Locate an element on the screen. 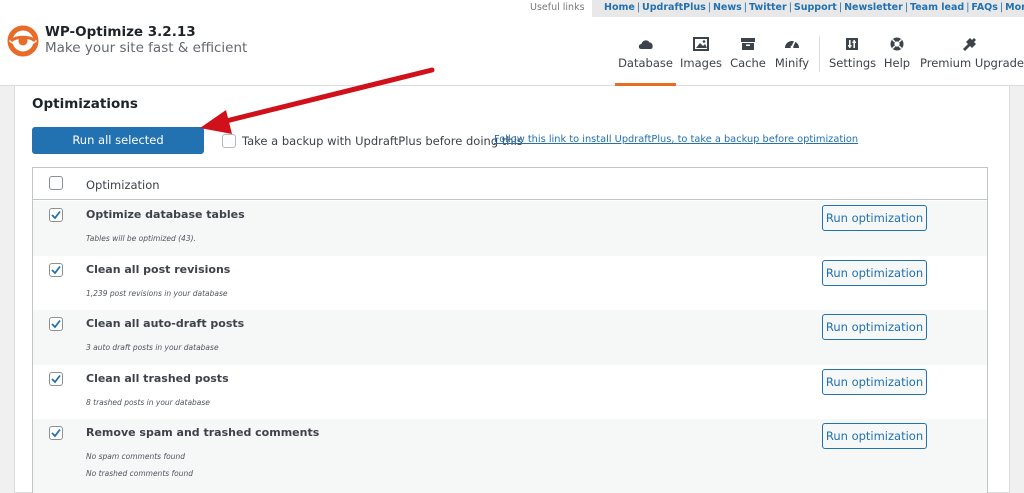  useful-links-label: Useful links is located at coordinates (557, 7).